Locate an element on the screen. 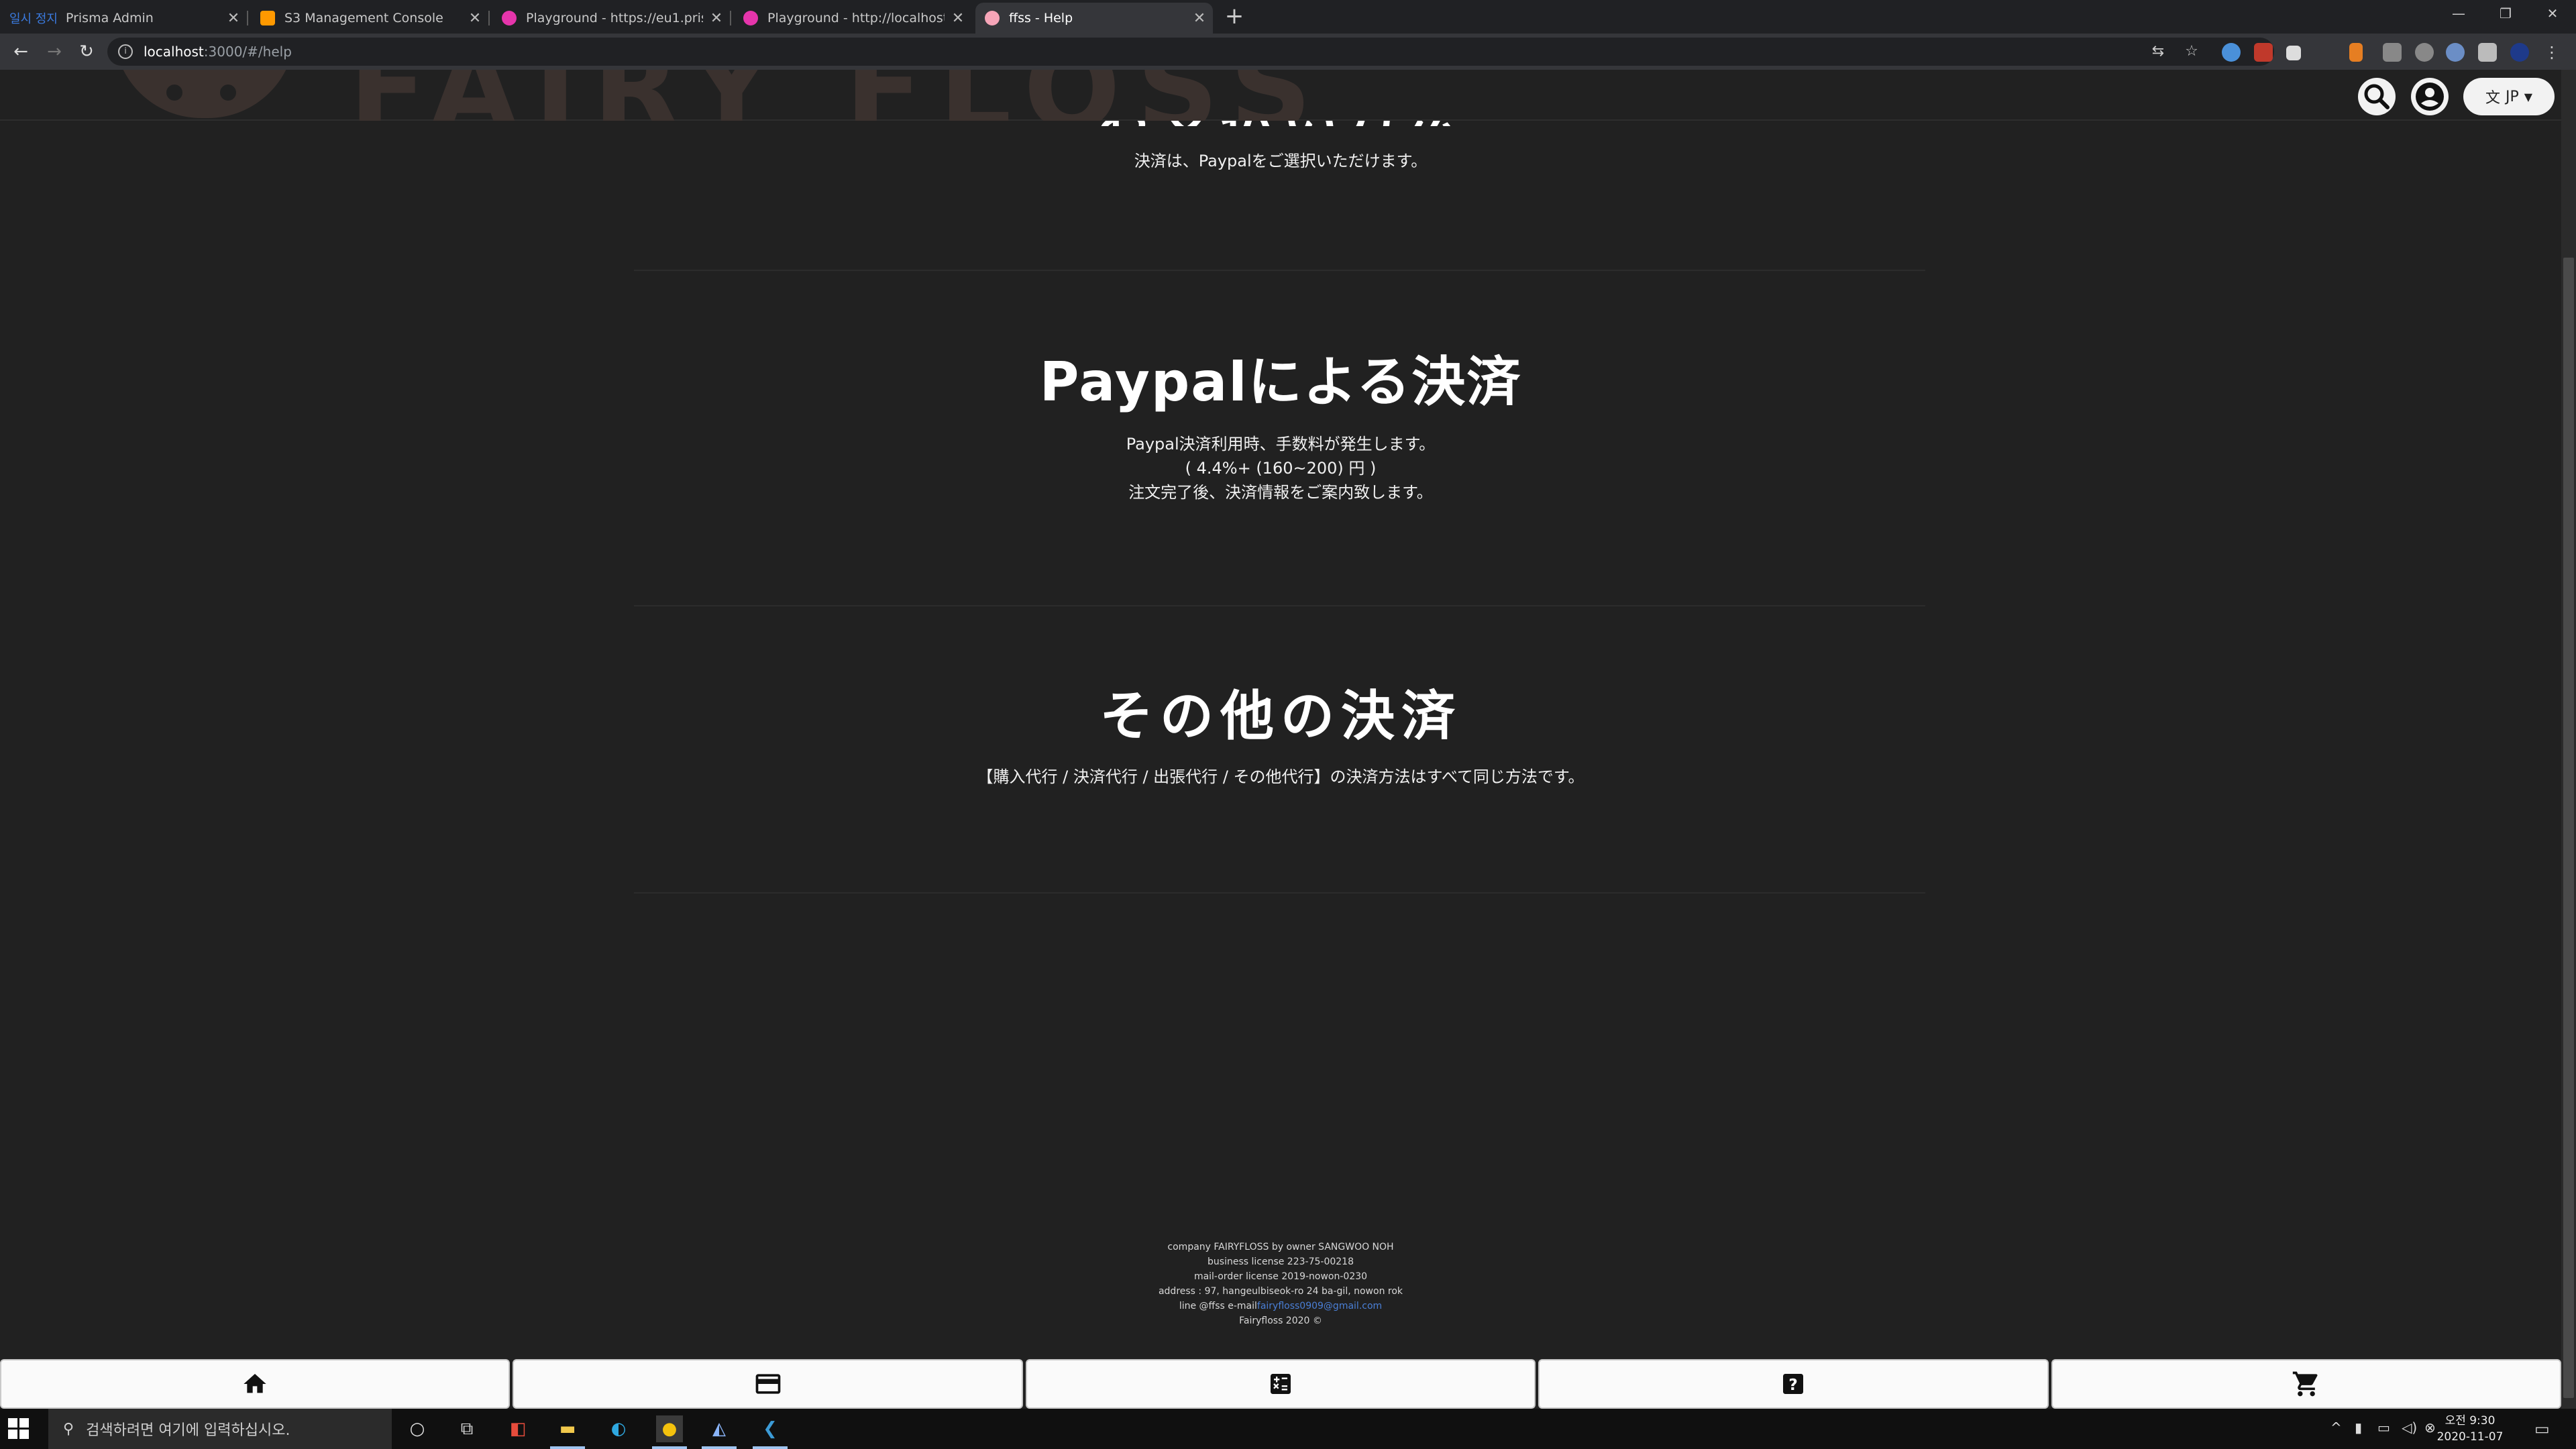 The width and height of the screenshot is (2576, 1449). task-view-icon: ⧉ is located at coordinates (466, 1428).